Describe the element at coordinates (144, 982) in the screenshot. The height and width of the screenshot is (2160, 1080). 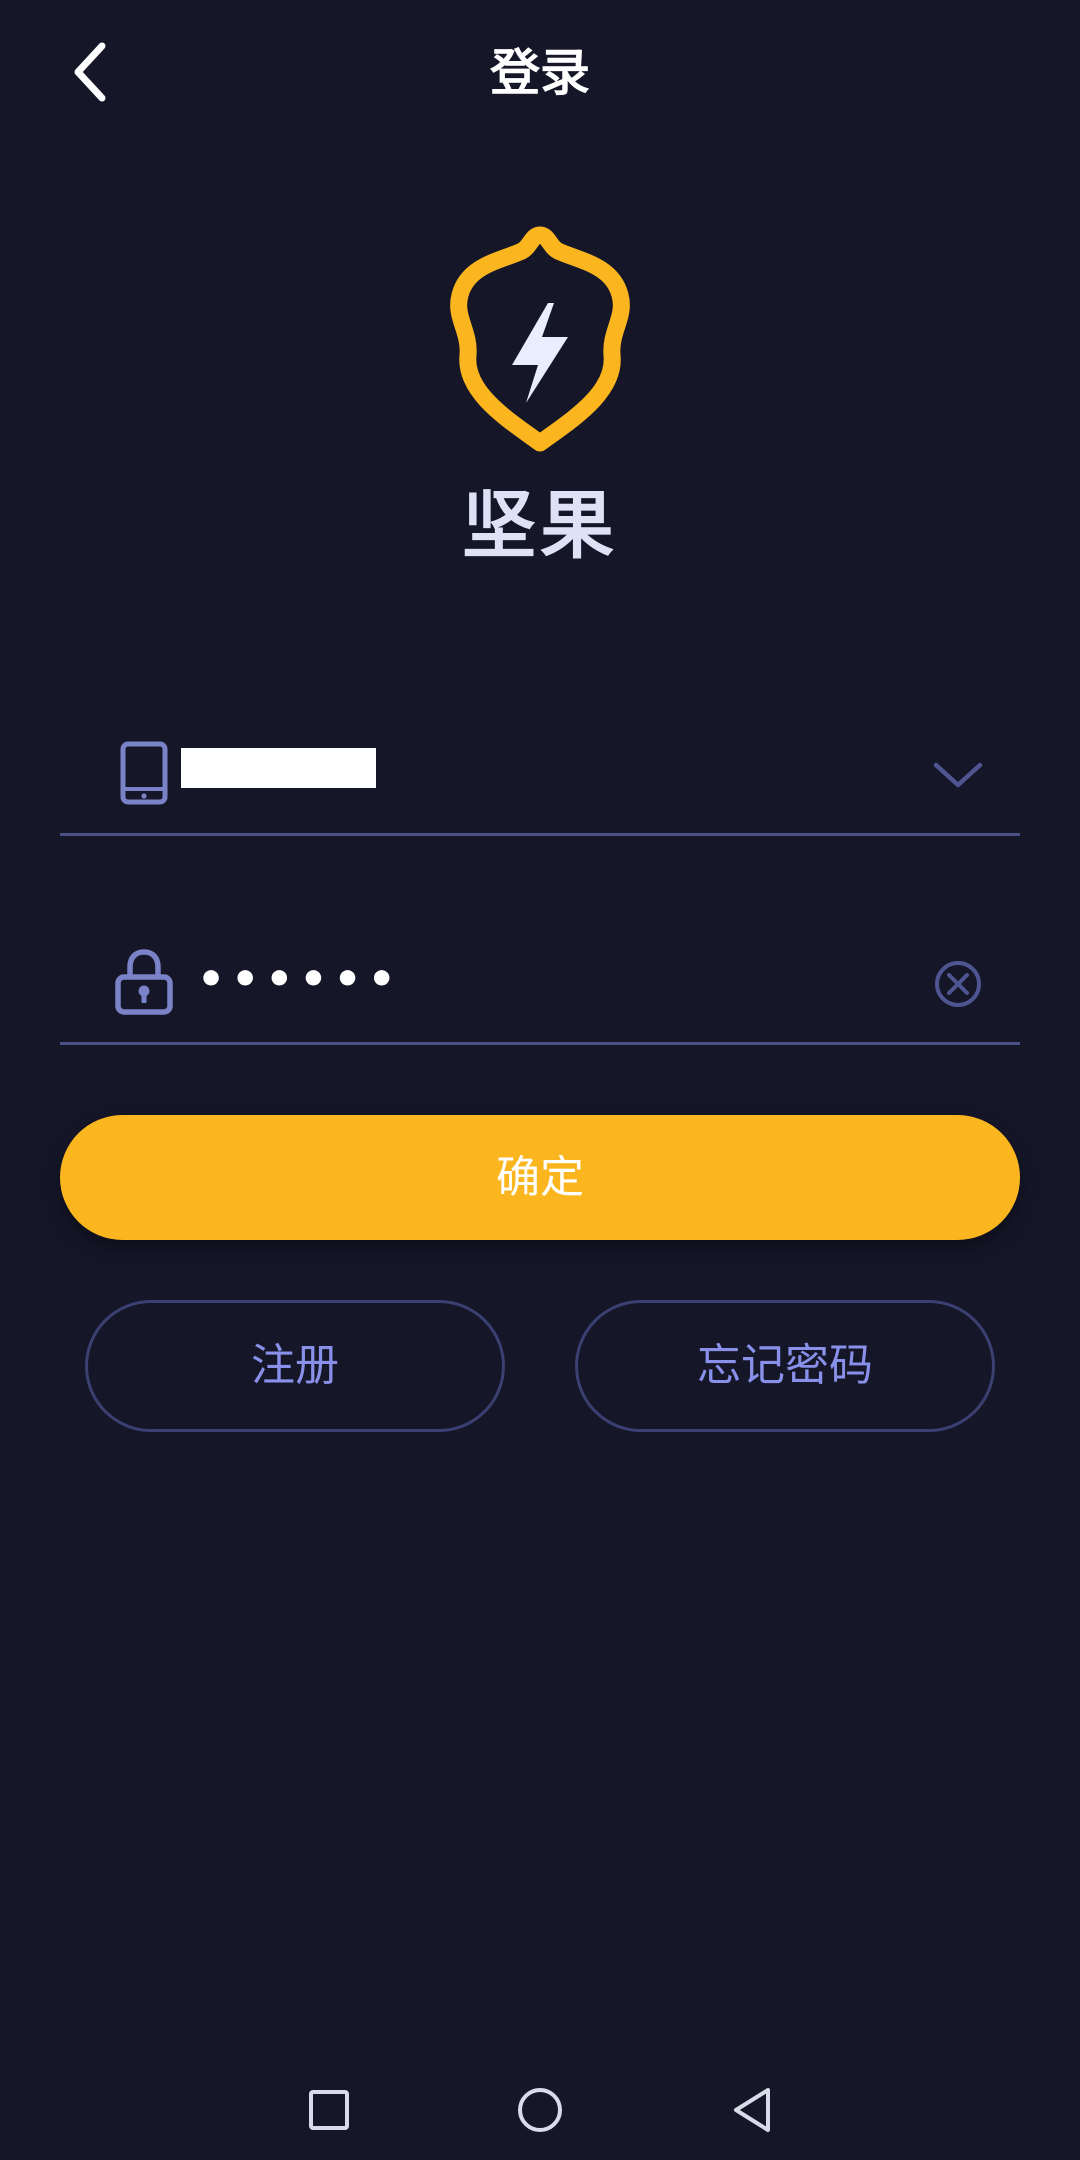
I see `lock-icon` at that location.